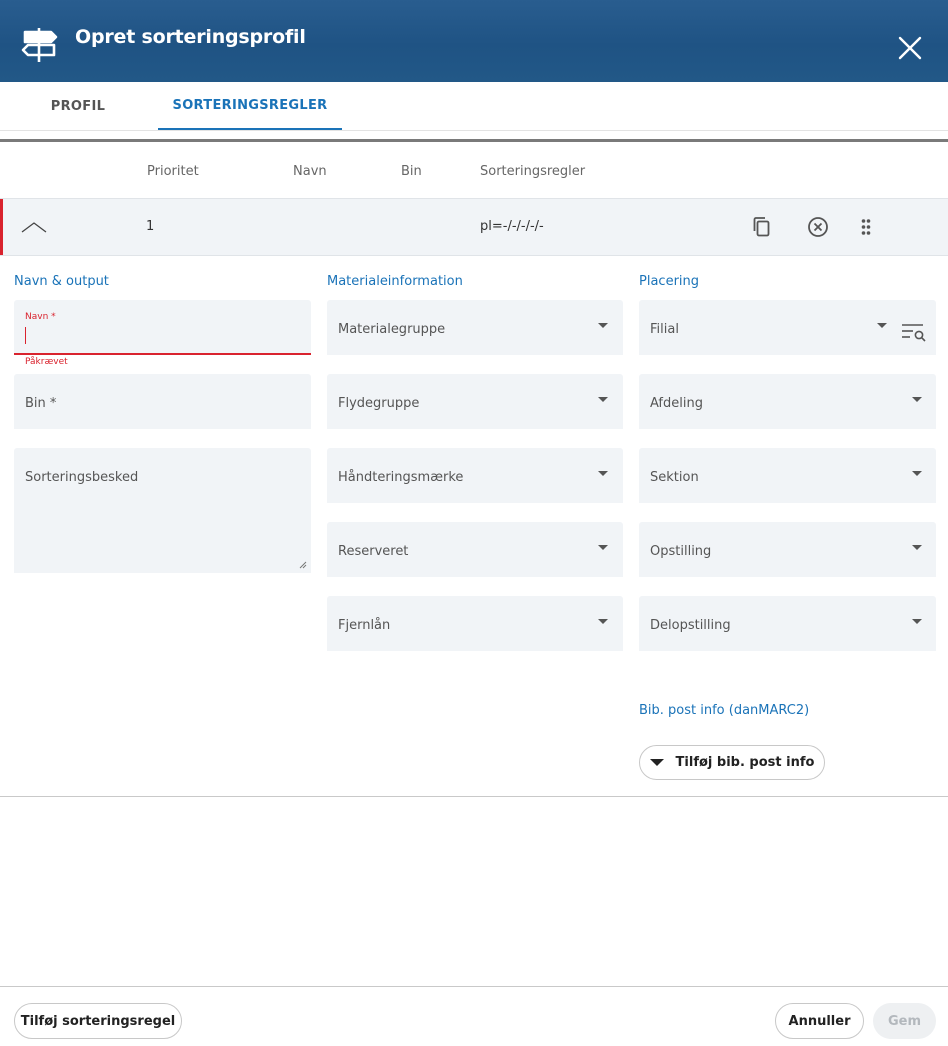  Describe the element at coordinates (474, 41) in the screenshot. I see `dialog-header: Opret sorteringsprofil` at that location.